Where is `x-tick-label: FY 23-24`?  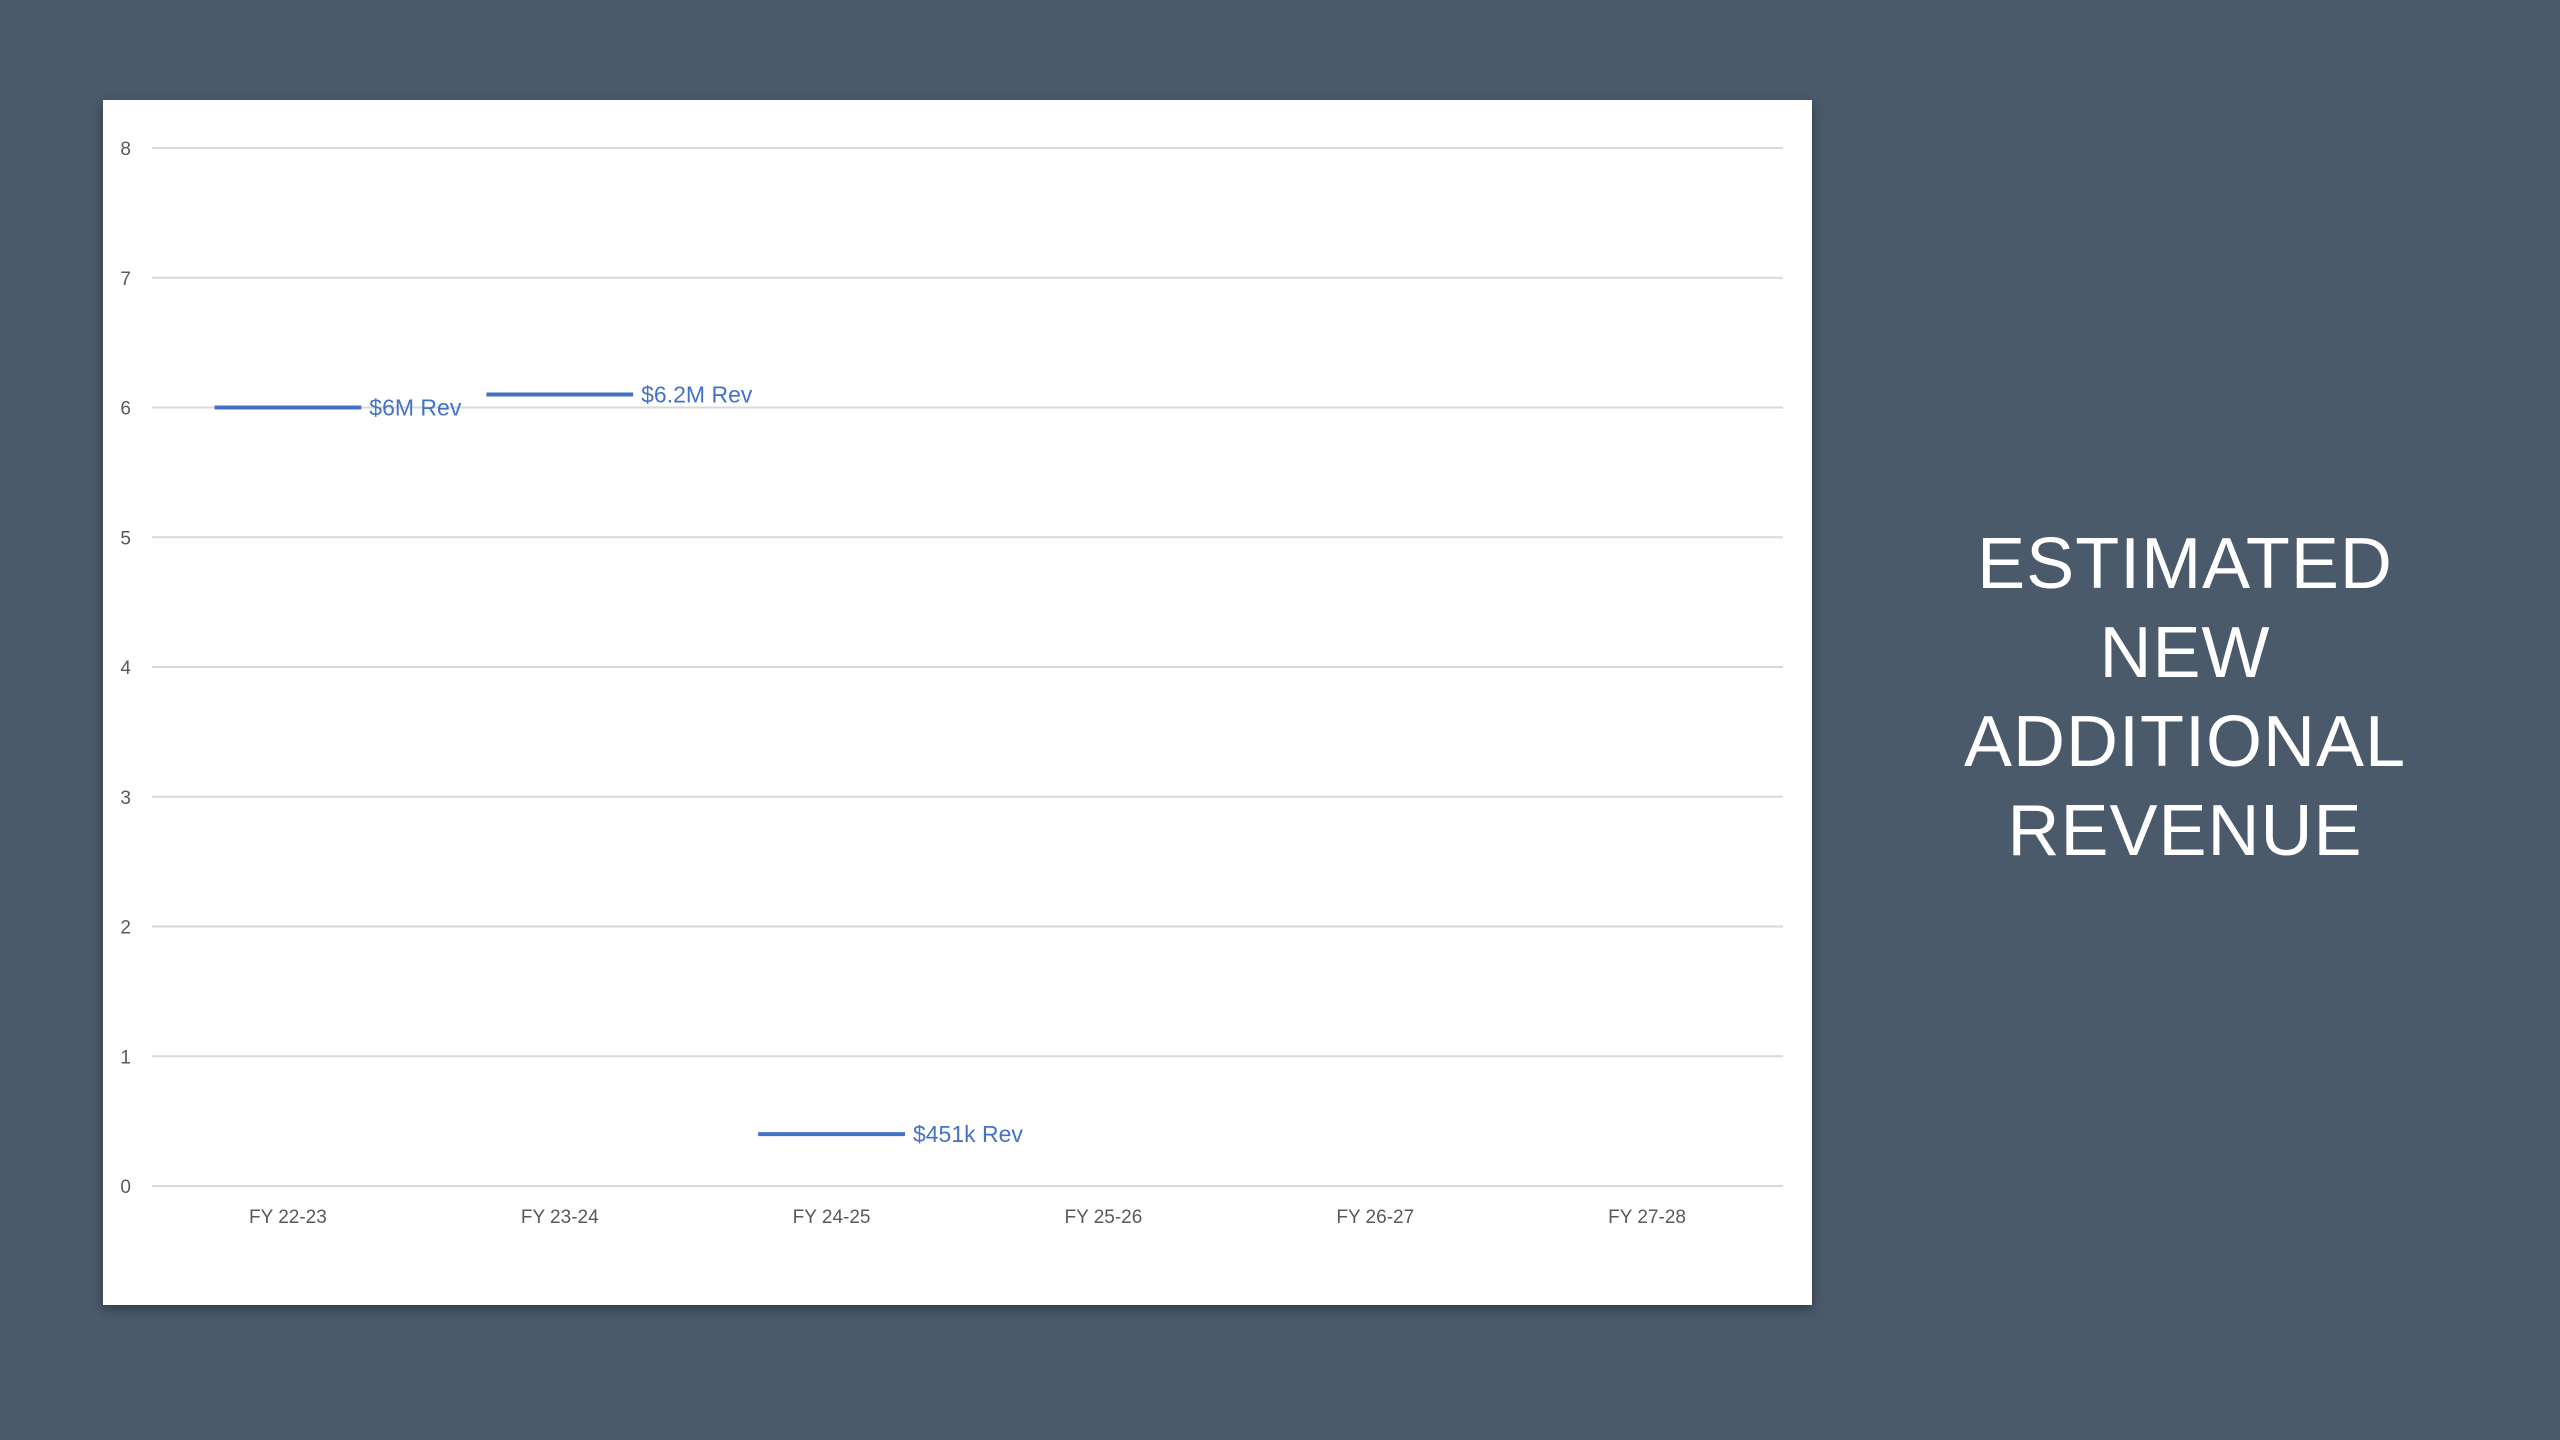
x-tick-label: FY 23-24 is located at coordinates (560, 1217).